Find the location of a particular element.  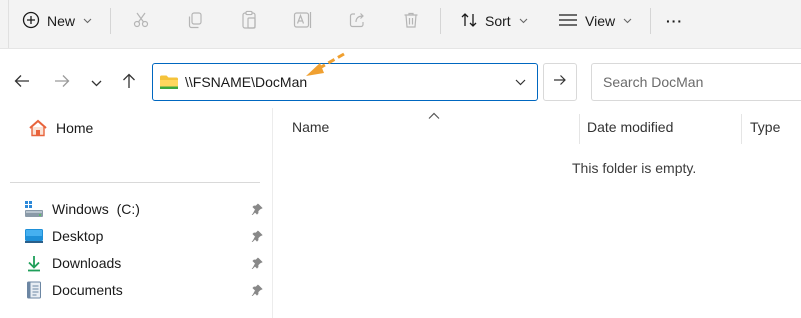

paste-icon is located at coordinates (249, 20).